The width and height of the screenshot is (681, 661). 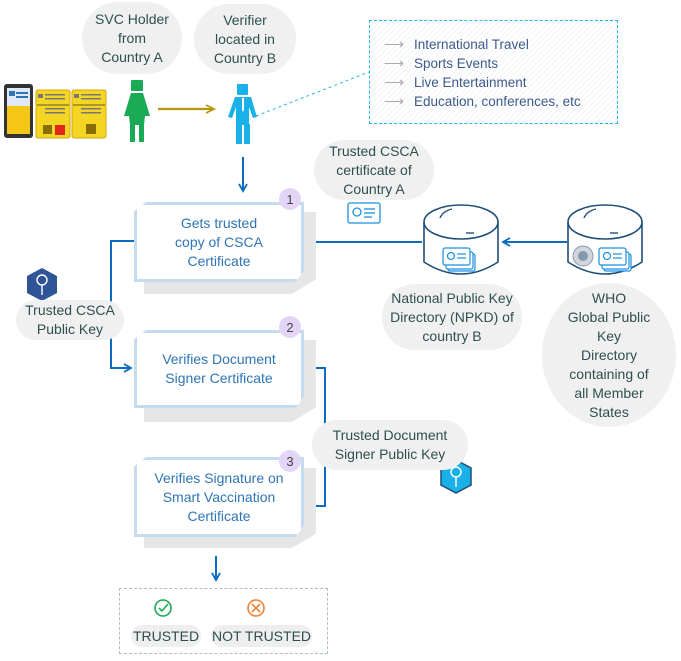 I want to click on result-icons, so click(x=209, y=608).